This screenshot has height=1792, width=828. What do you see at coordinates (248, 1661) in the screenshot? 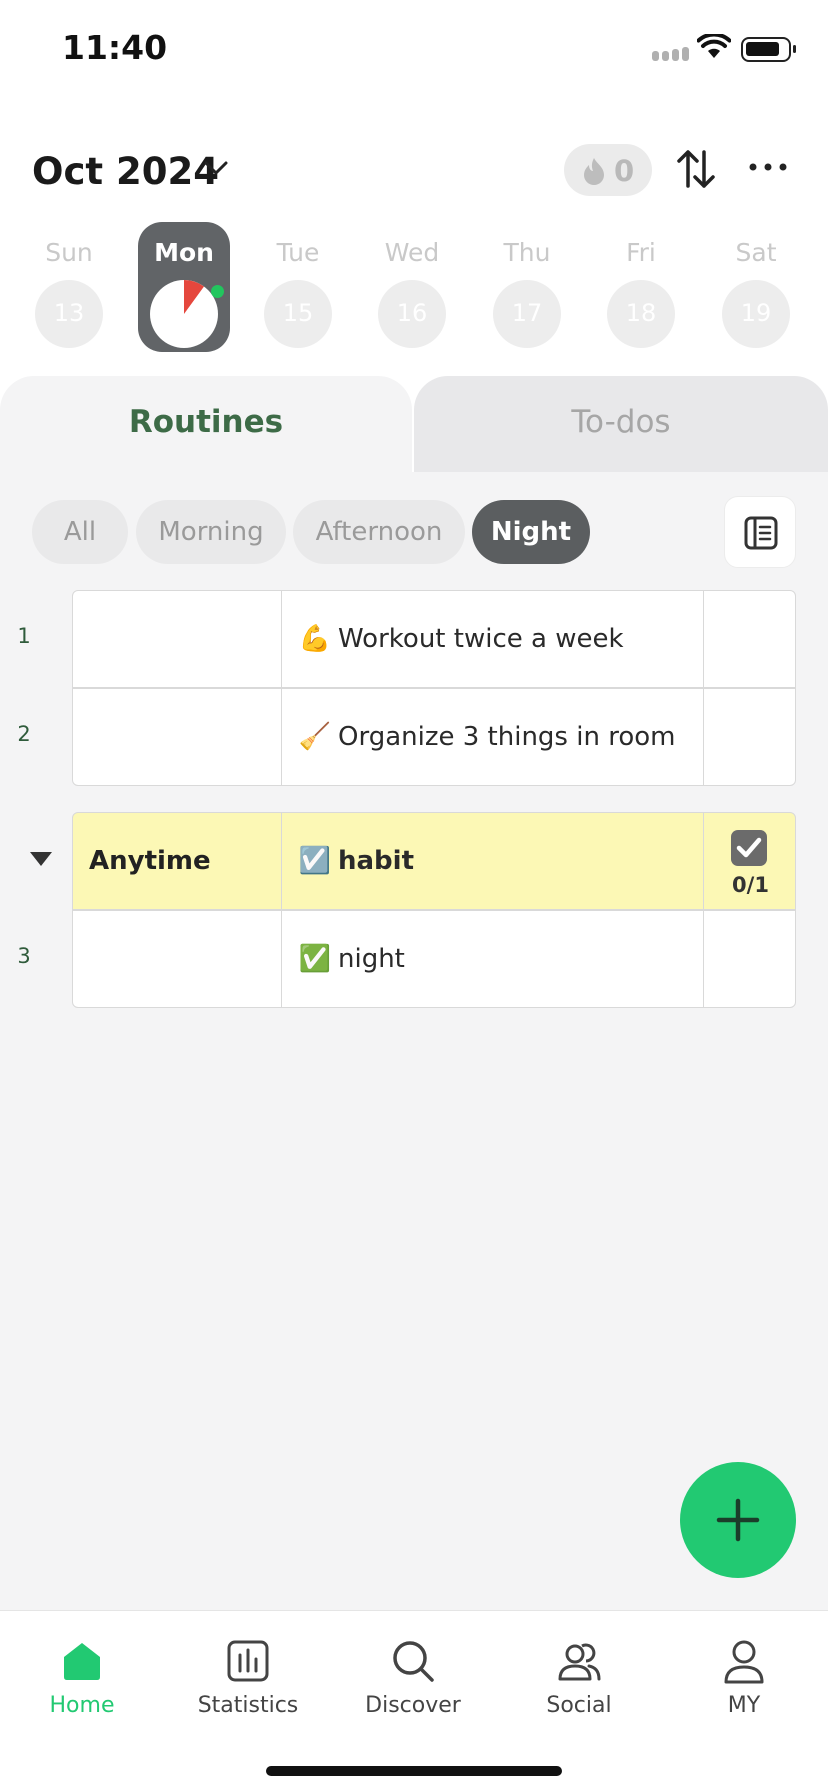
I see `bar-chart-icon` at bounding box center [248, 1661].